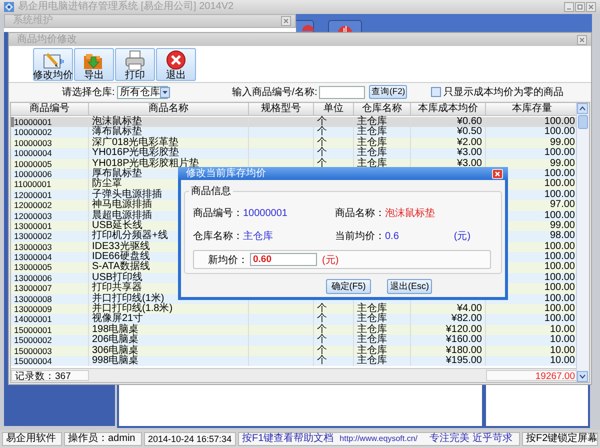 The image size is (600, 448). I want to click on table-cell: 15000004, so click(50, 361).